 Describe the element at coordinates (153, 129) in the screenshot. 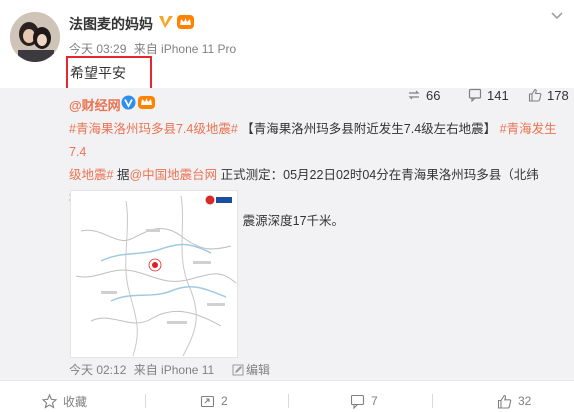

I see `topic-link: #青海果洛州玛多县7.4级地震#` at that location.